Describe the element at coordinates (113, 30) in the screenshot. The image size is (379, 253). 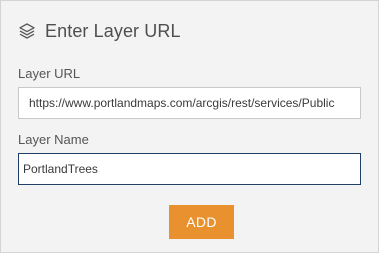
I see `panel-title: Enter Layer URL` at that location.